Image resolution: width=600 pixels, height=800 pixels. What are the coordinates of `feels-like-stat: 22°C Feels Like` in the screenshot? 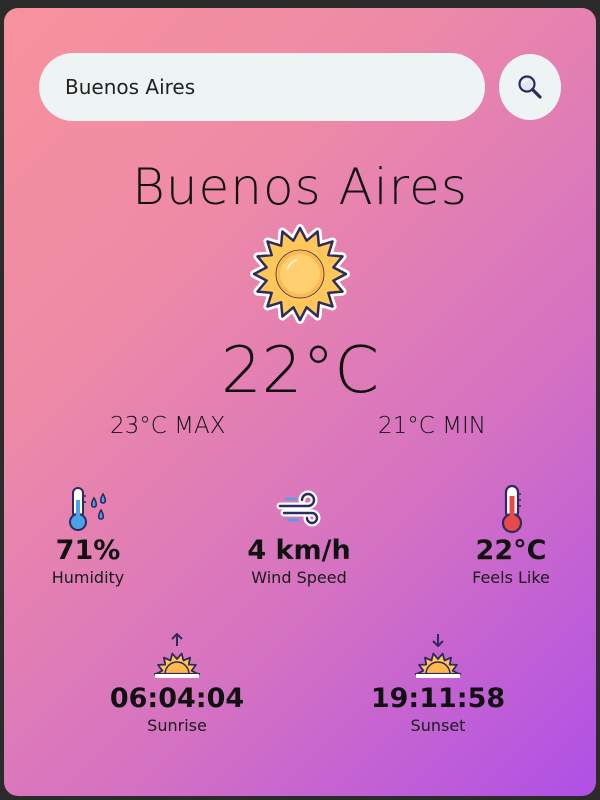 It's located at (511, 535).